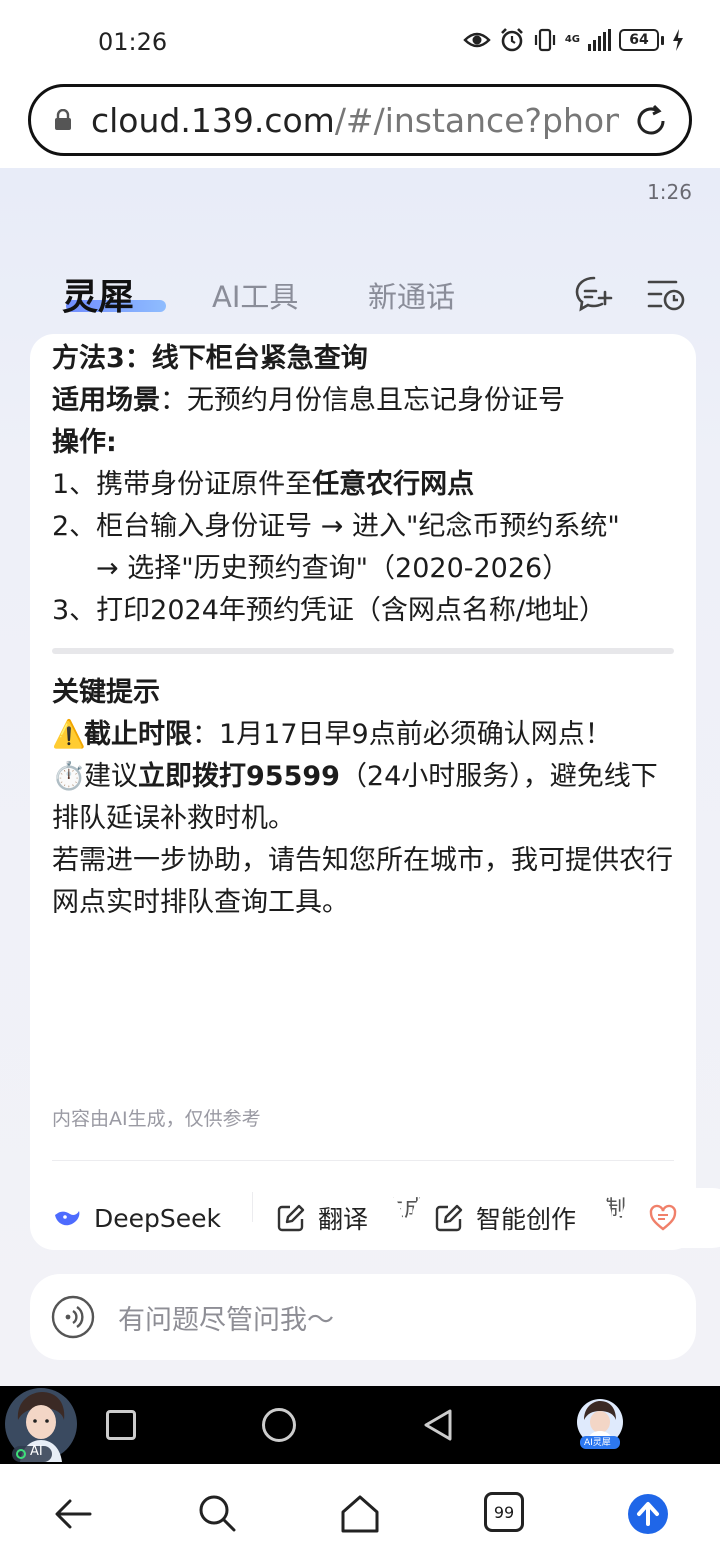 The image size is (720, 1560). I want to click on battery-level: 64, so click(639, 40).